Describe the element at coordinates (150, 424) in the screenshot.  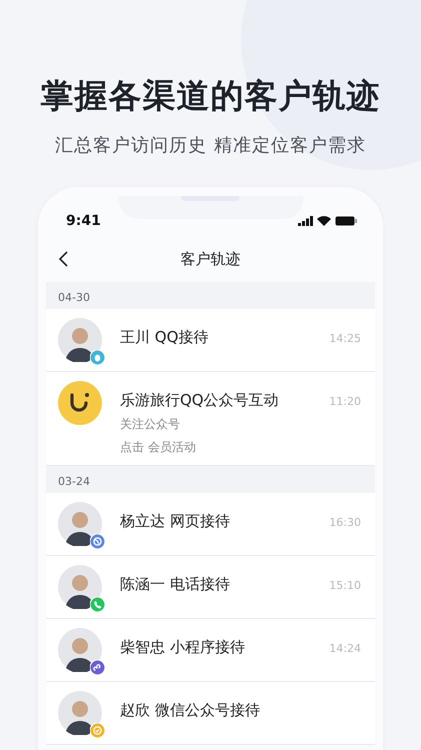
I see `item-detail: 关注公众号` at that location.